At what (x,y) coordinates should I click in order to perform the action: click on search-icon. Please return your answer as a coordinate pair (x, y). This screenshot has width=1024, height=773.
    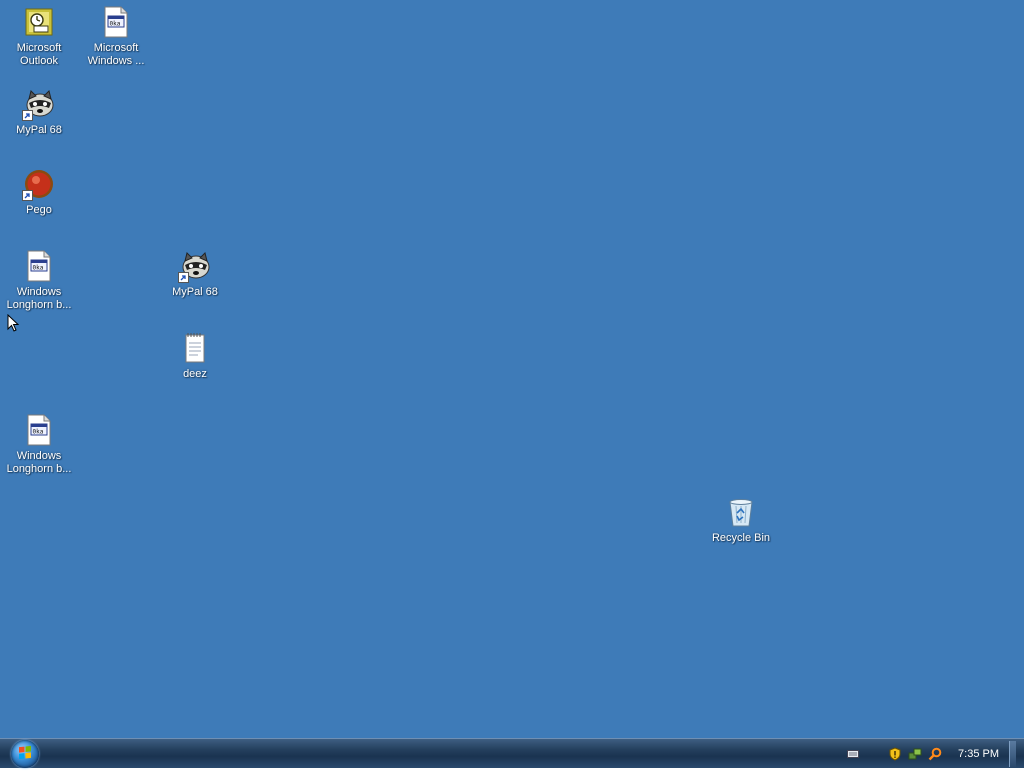
    Looking at the image, I should click on (935, 754).